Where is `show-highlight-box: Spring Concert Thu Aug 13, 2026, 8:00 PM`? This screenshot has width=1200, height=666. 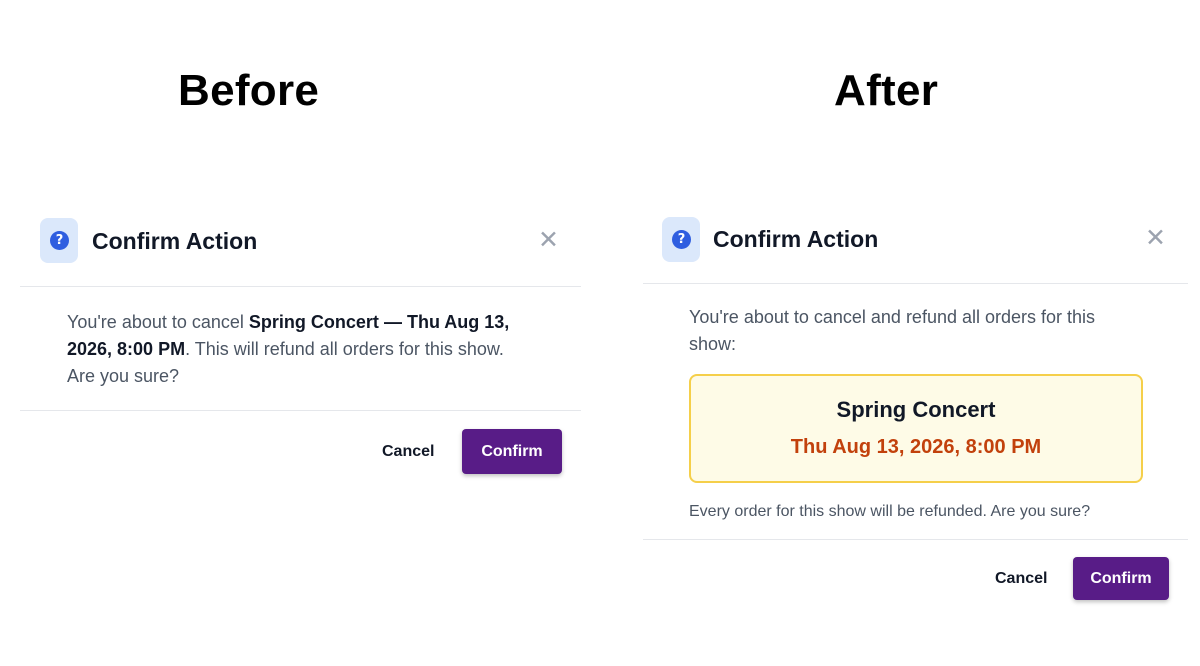
show-highlight-box: Spring Concert Thu Aug 13, 2026, 8:00 PM is located at coordinates (916, 428).